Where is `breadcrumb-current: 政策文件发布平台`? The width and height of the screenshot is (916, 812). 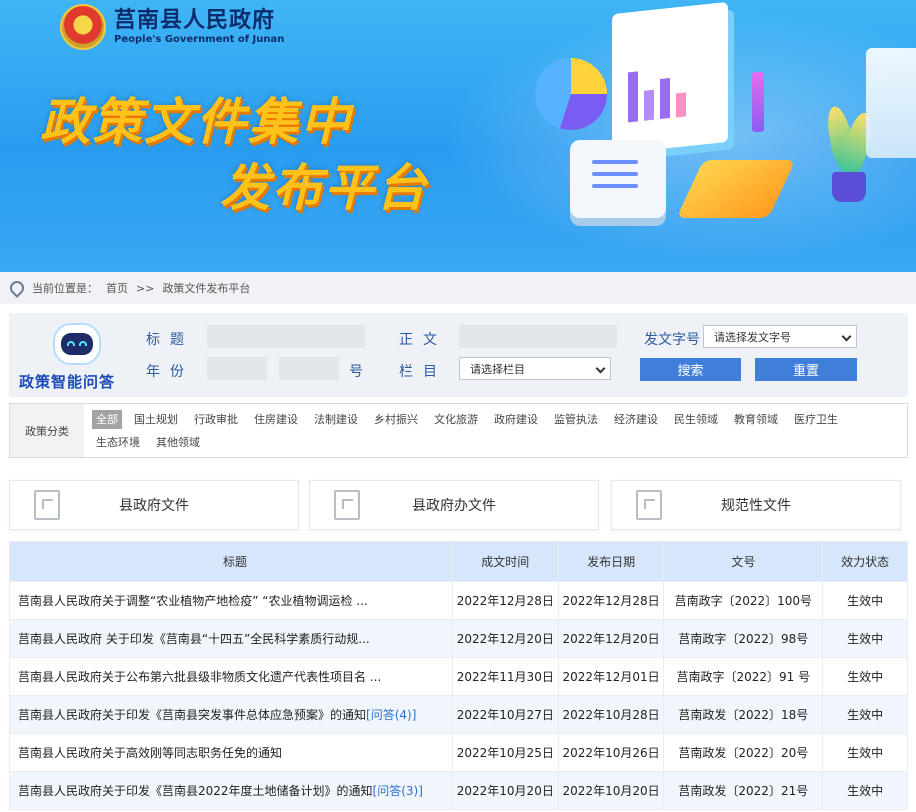
breadcrumb-current: 政策文件发布平台 is located at coordinates (206, 288).